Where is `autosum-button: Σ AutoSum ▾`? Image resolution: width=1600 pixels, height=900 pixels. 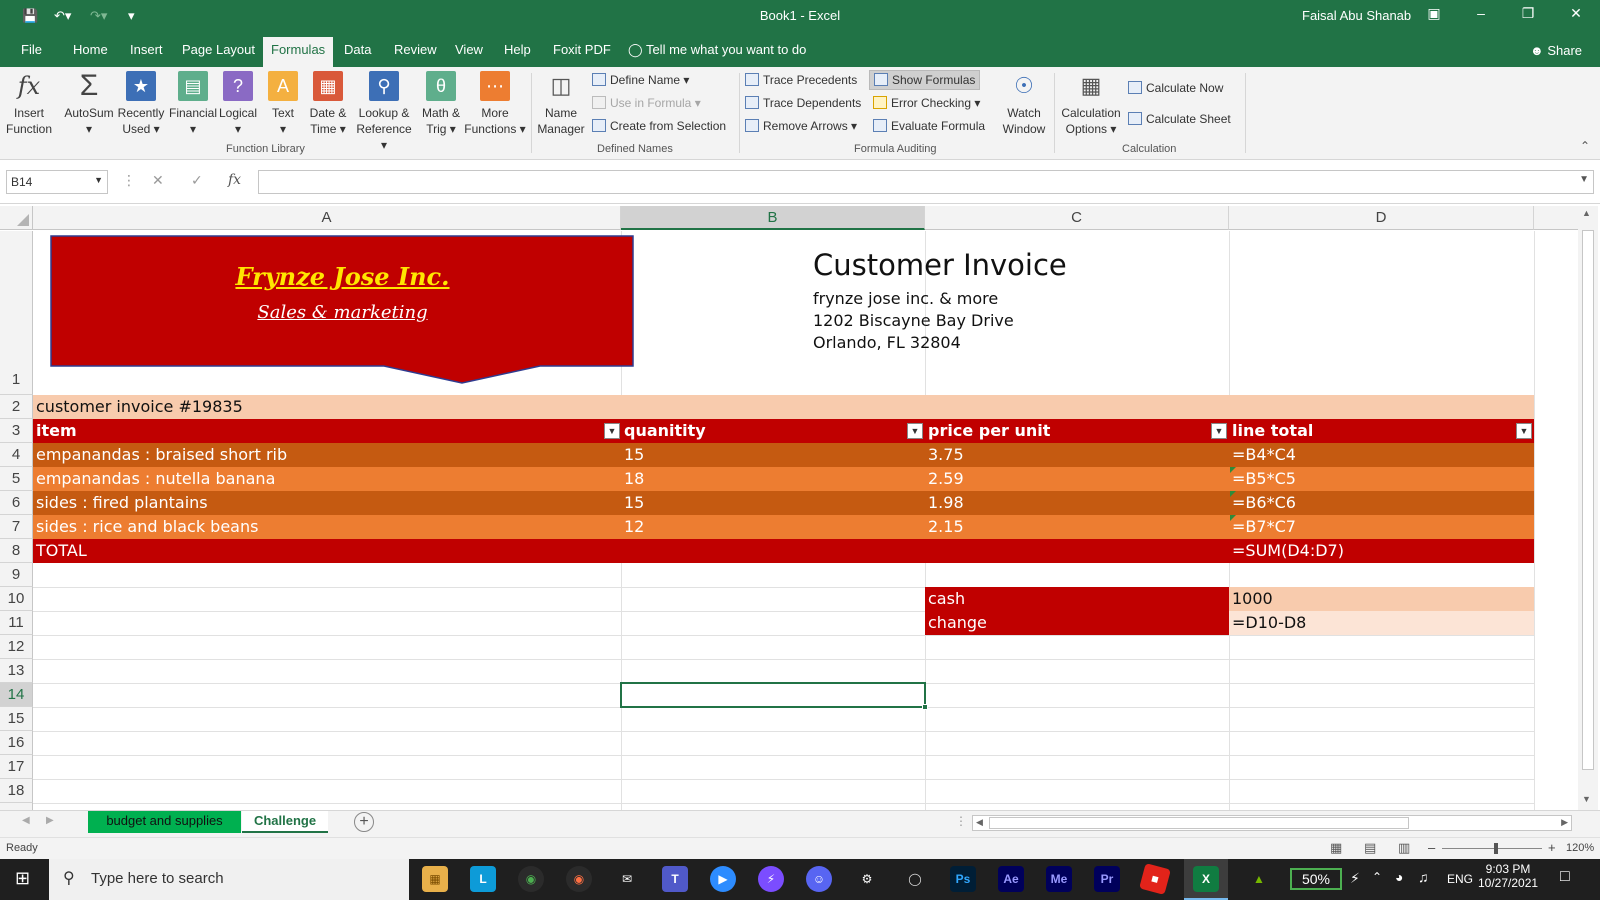 autosum-button: Σ AutoSum ▾ is located at coordinates (89, 104).